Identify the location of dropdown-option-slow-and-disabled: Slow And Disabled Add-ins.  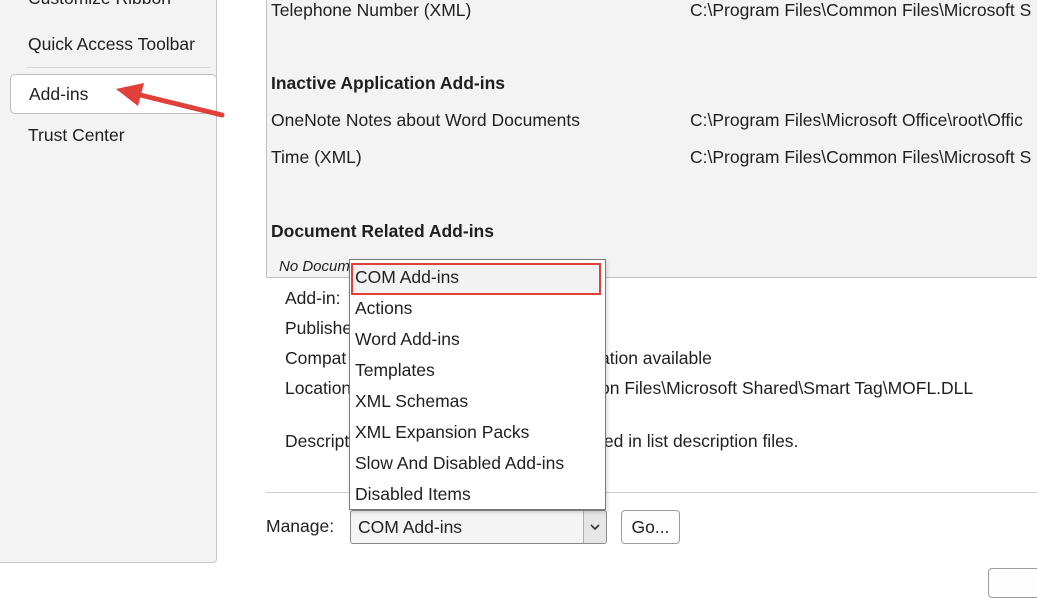
(459, 463).